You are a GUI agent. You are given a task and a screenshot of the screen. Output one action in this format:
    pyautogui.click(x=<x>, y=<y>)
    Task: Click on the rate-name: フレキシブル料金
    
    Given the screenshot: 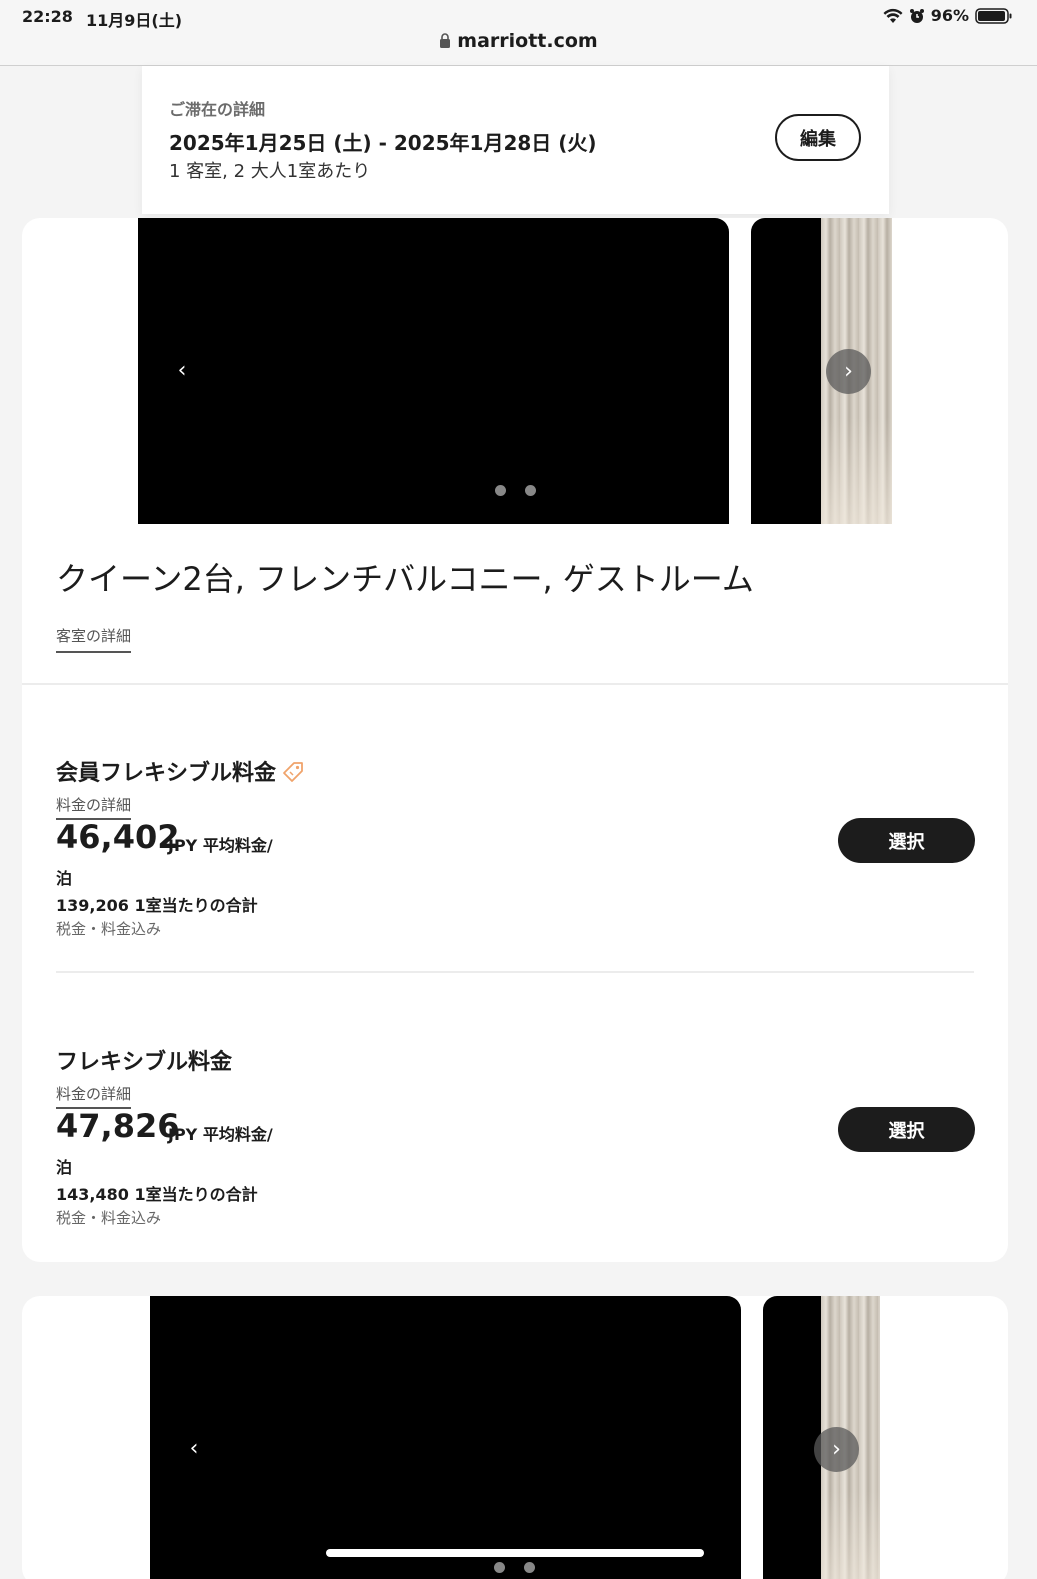 What is the action you would take?
    pyautogui.click(x=144, y=1062)
    